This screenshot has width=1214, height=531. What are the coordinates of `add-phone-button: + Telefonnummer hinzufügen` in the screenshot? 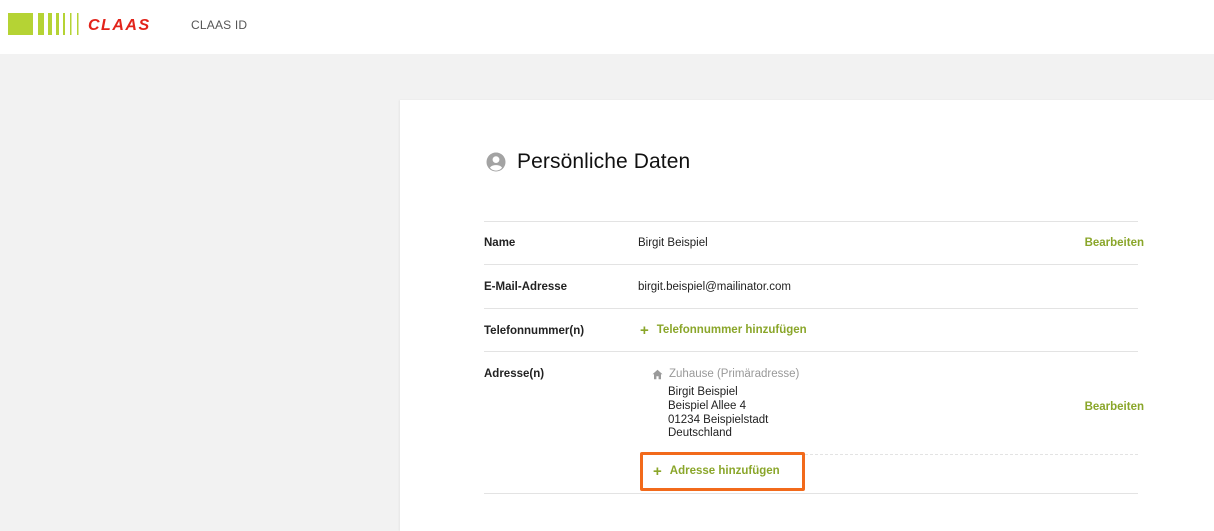 It's located at (723, 330).